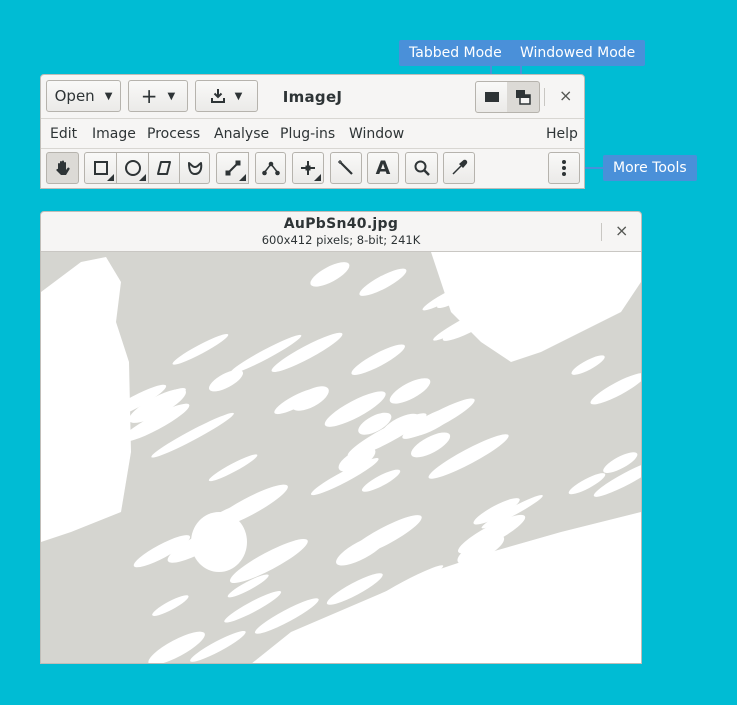 The width and height of the screenshot is (737, 705). I want to click on image-info: 600x412 pixels; 8-bit; 241K, so click(341, 240).